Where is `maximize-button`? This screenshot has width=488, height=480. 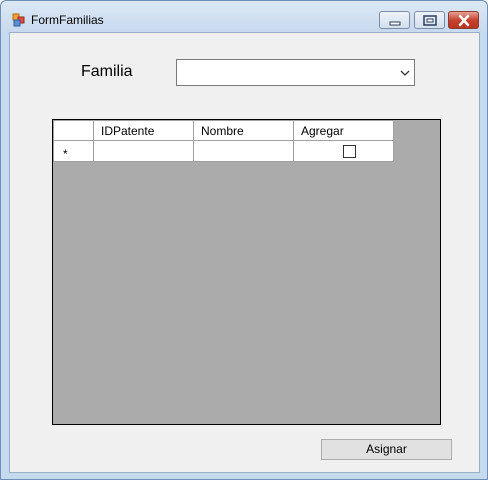
maximize-button is located at coordinates (429, 20).